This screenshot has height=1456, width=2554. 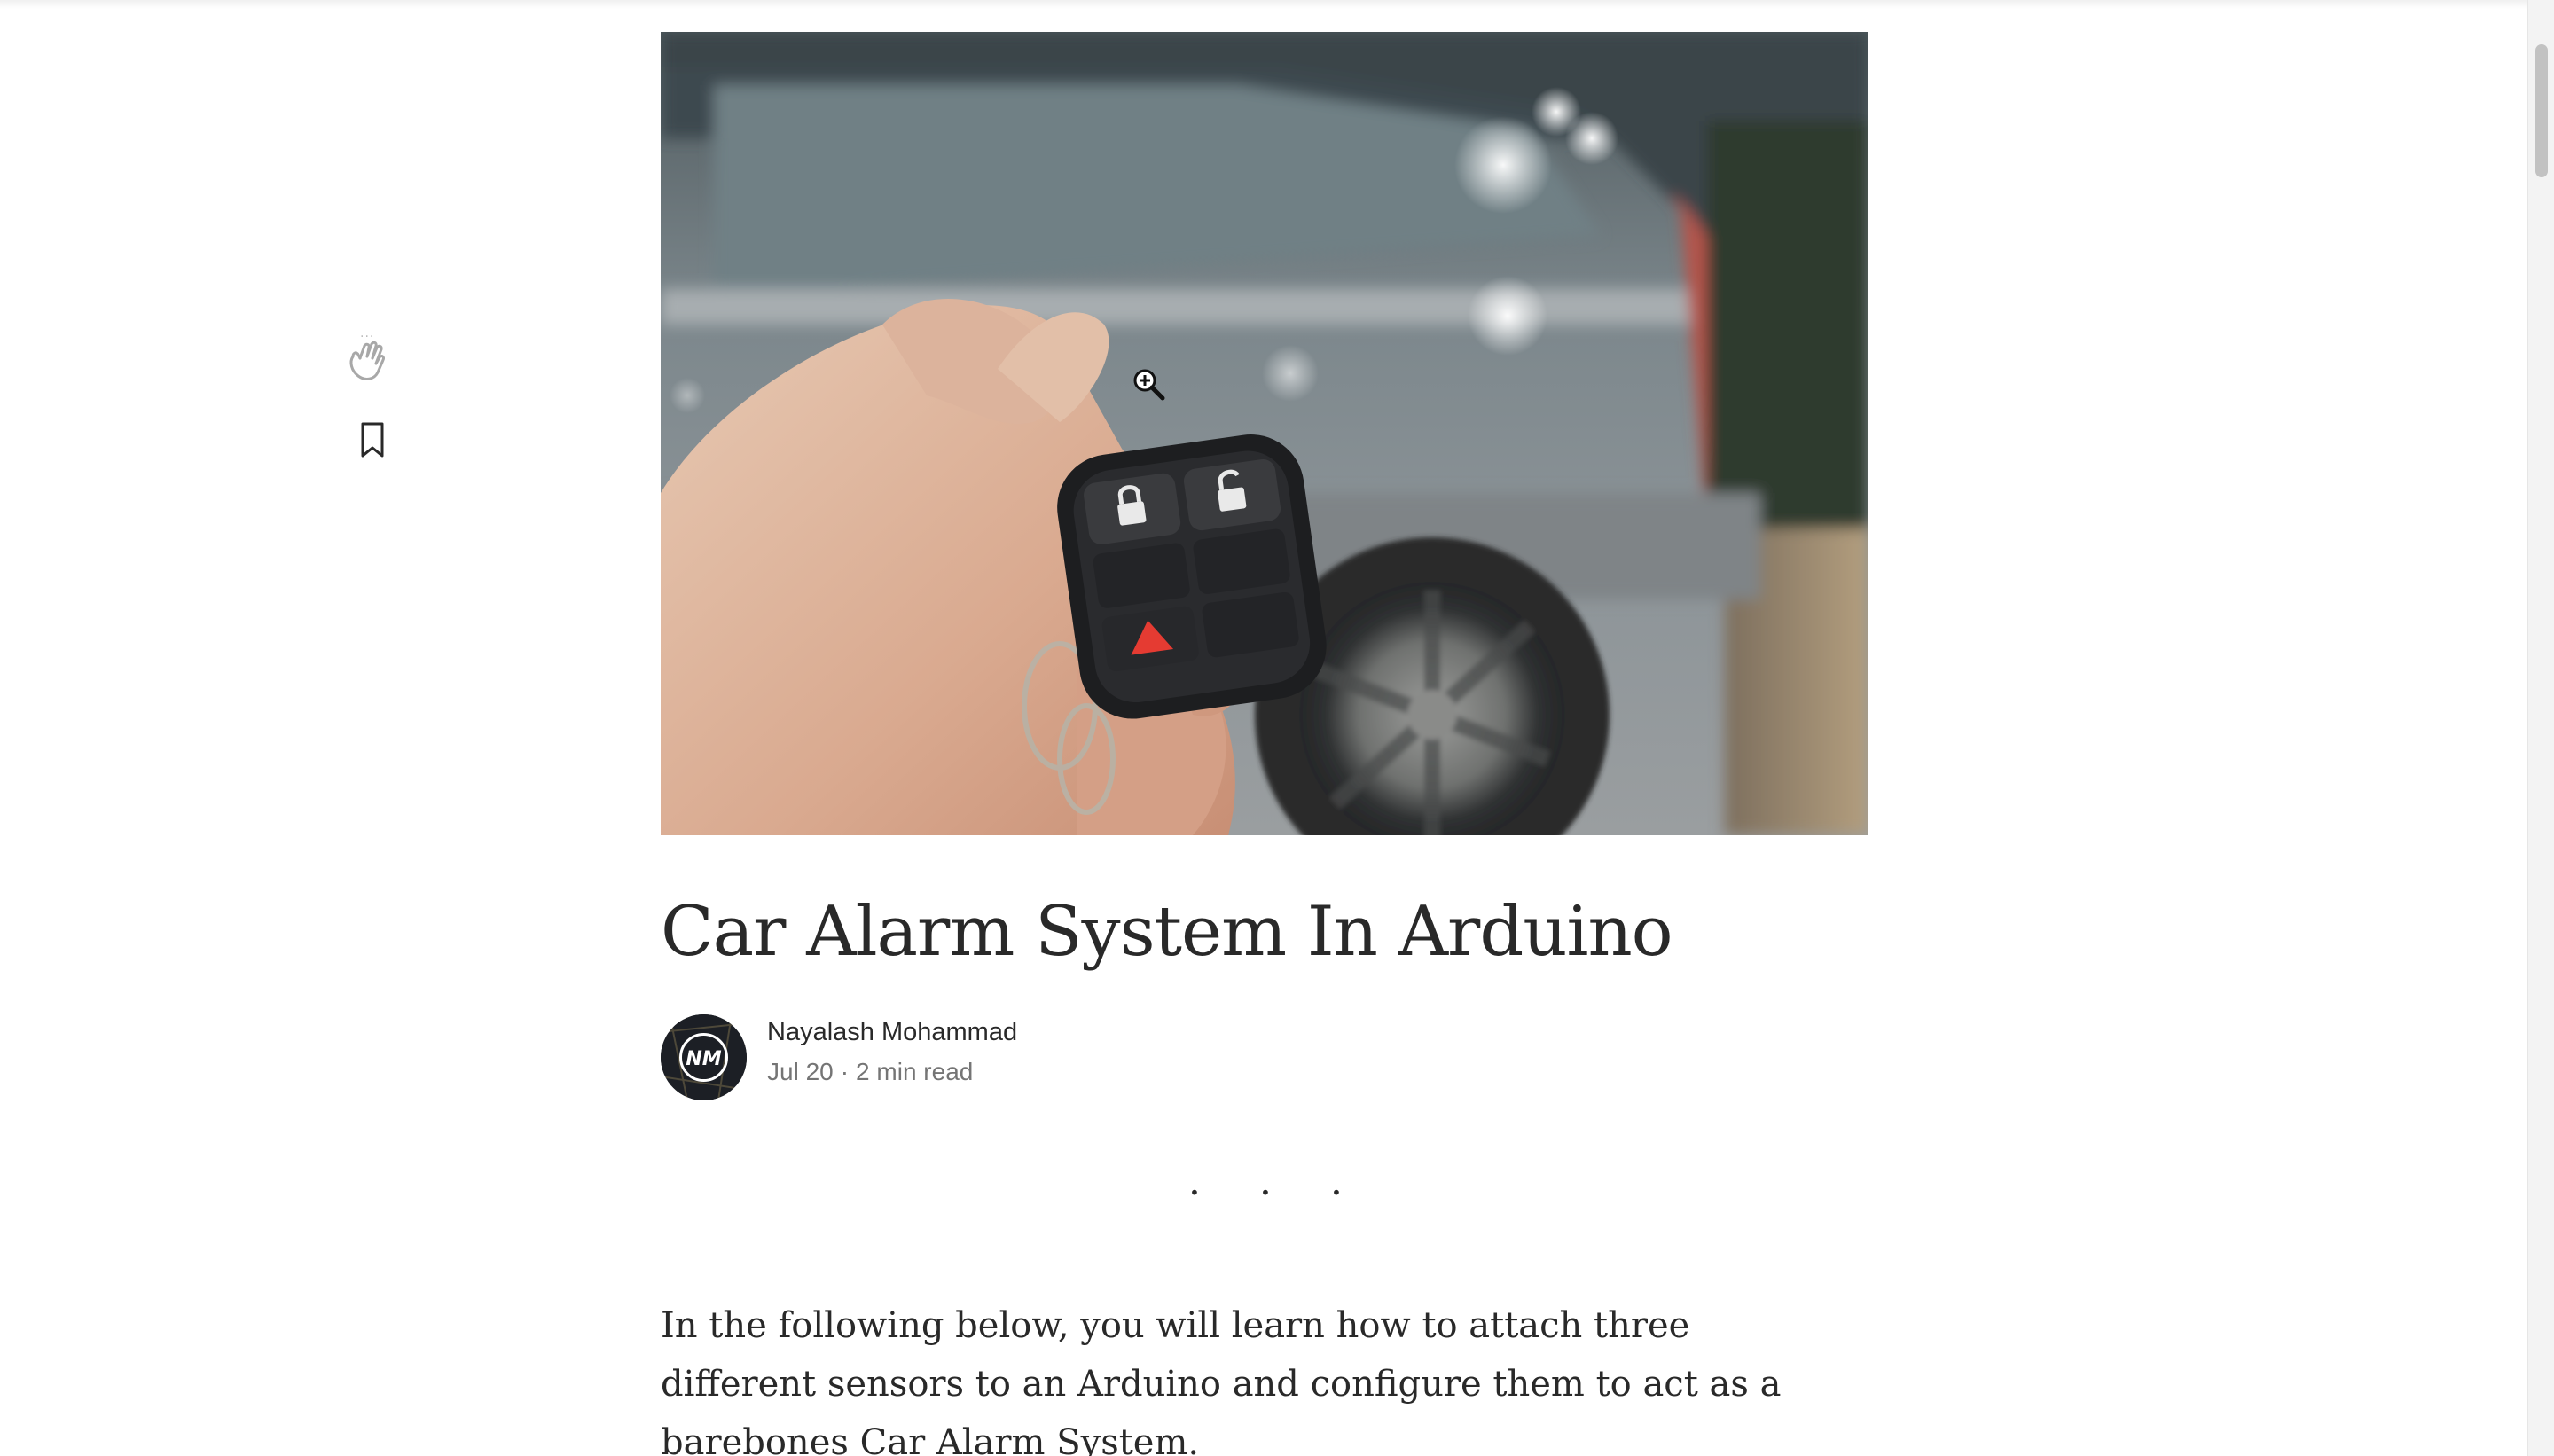 What do you see at coordinates (1149, 385) in the screenshot?
I see `zoom-in-icon` at bounding box center [1149, 385].